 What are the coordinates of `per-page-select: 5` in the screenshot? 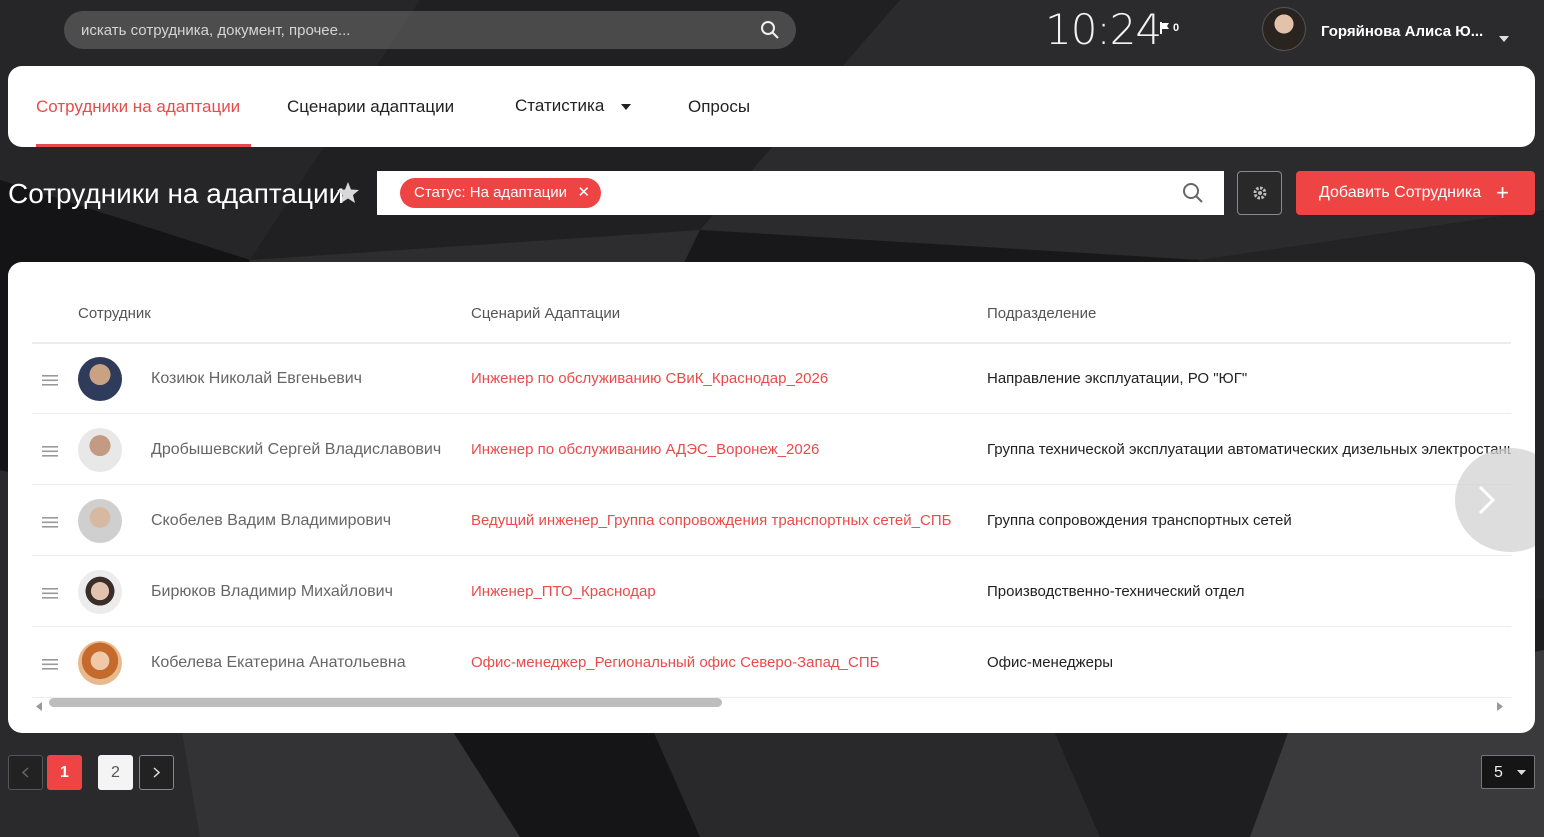 It's located at (1508, 772).